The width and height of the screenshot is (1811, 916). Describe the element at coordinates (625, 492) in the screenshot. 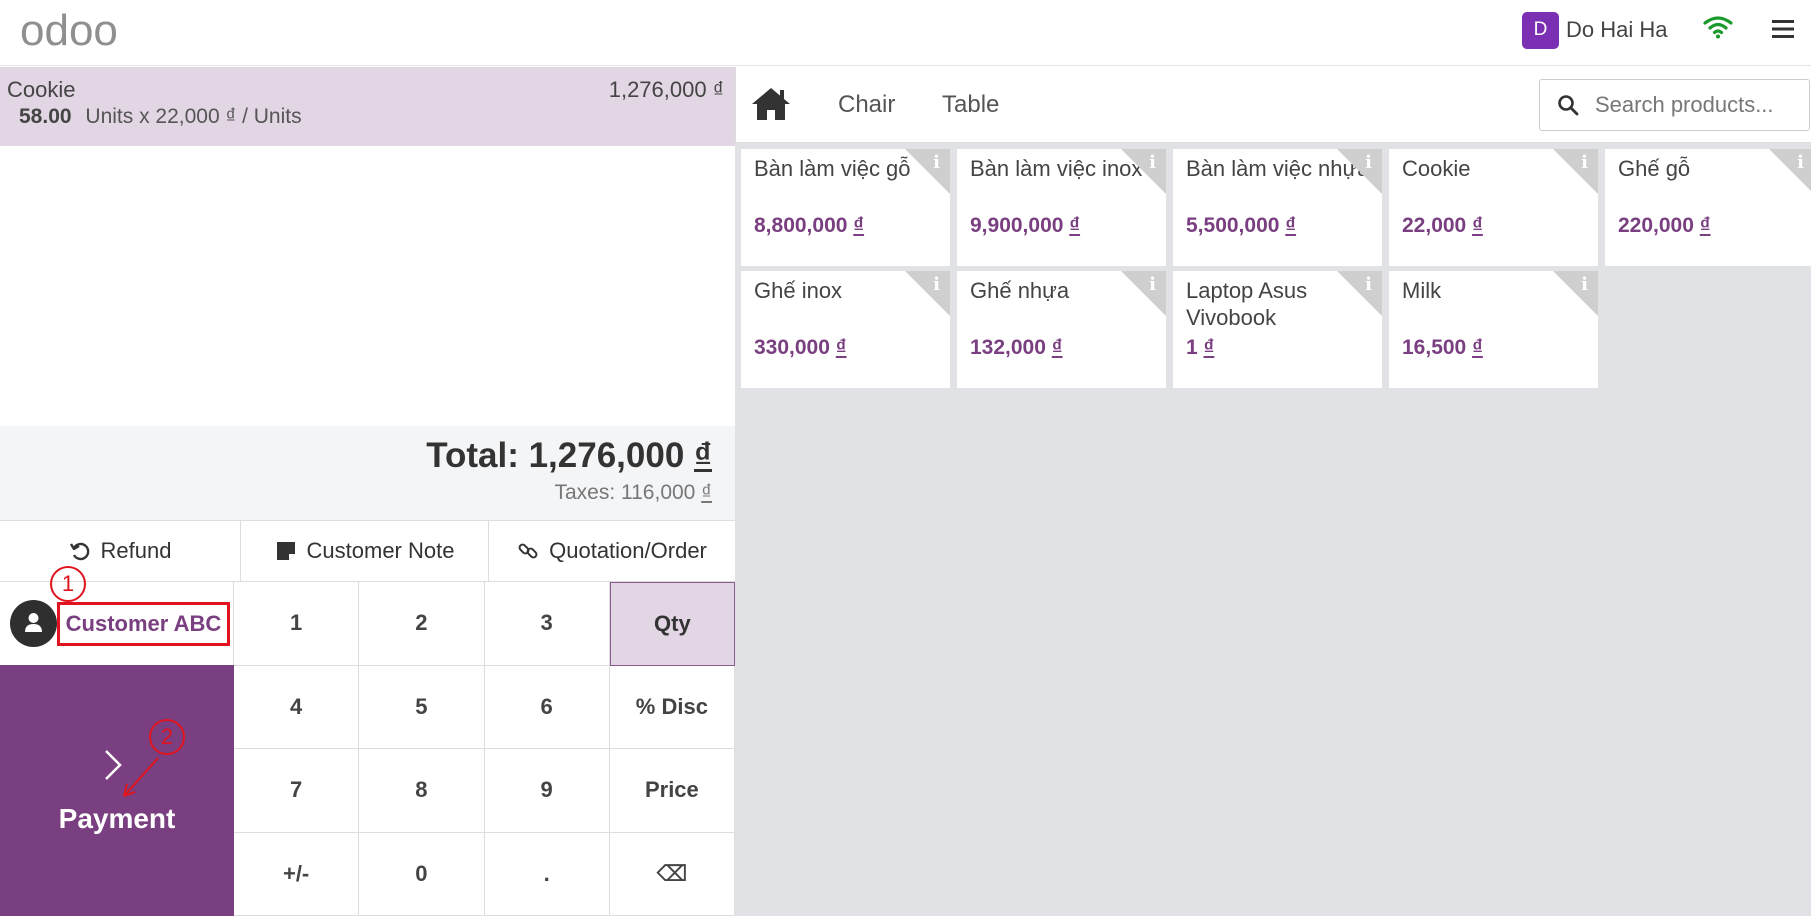

I see `order-taxes-amount: Taxes: 116,000` at that location.